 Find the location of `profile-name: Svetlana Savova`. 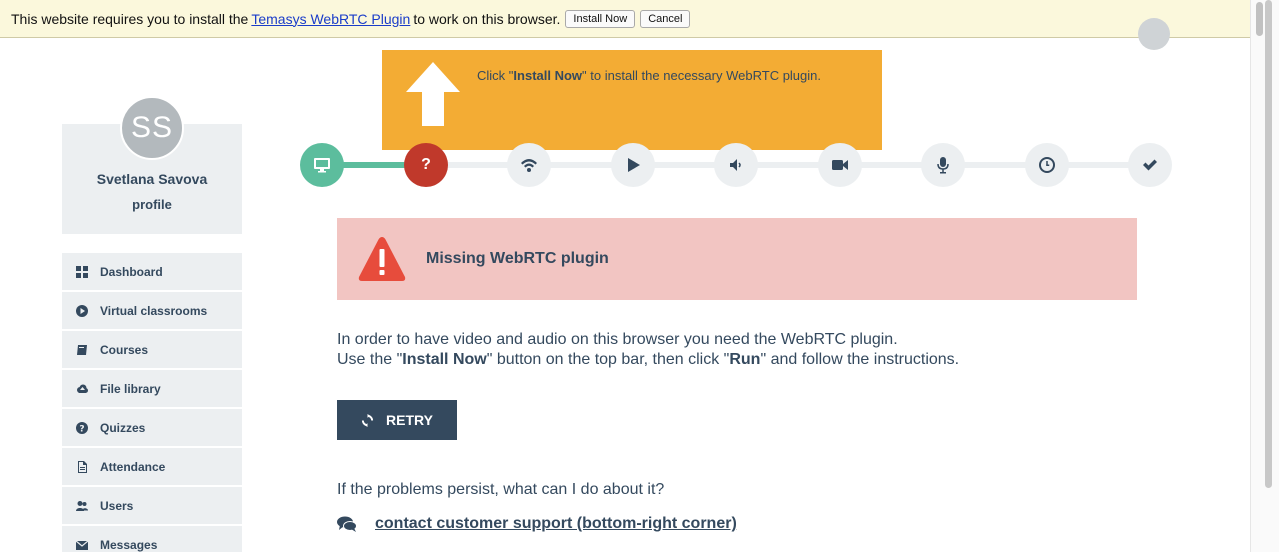

profile-name: Svetlana Savova is located at coordinates (152, 179).